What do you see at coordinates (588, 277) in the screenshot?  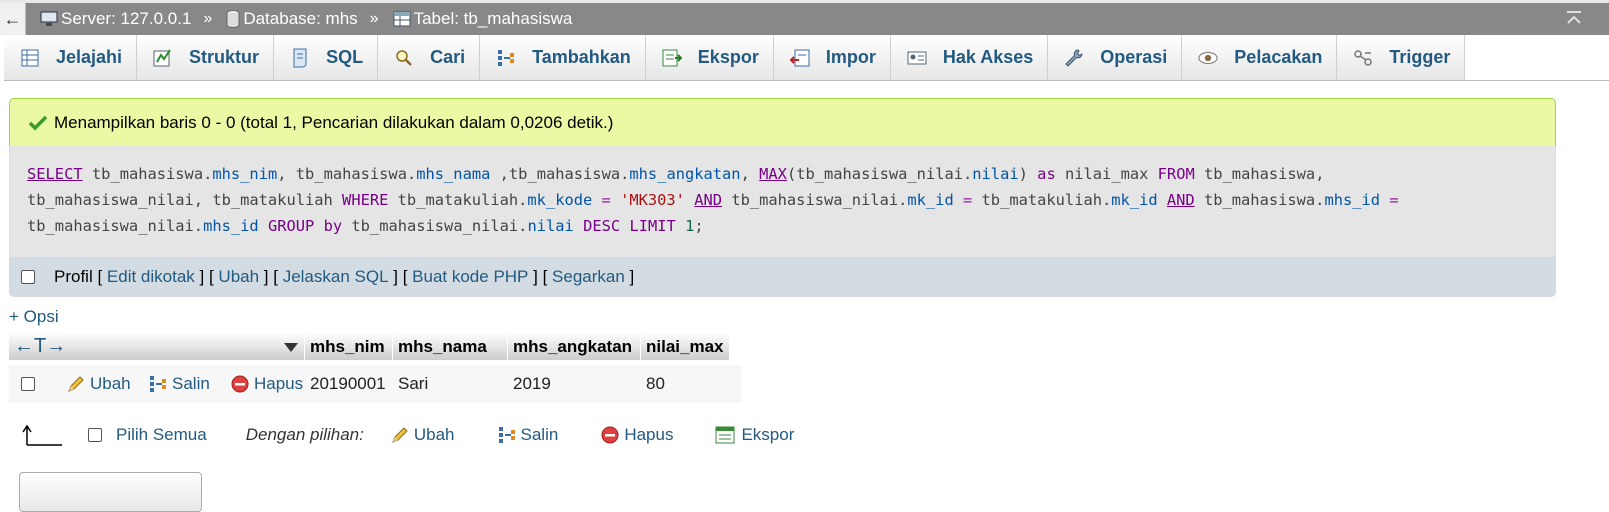 I see `refresh-link: Segarkan` at bounding box center [588, 277].